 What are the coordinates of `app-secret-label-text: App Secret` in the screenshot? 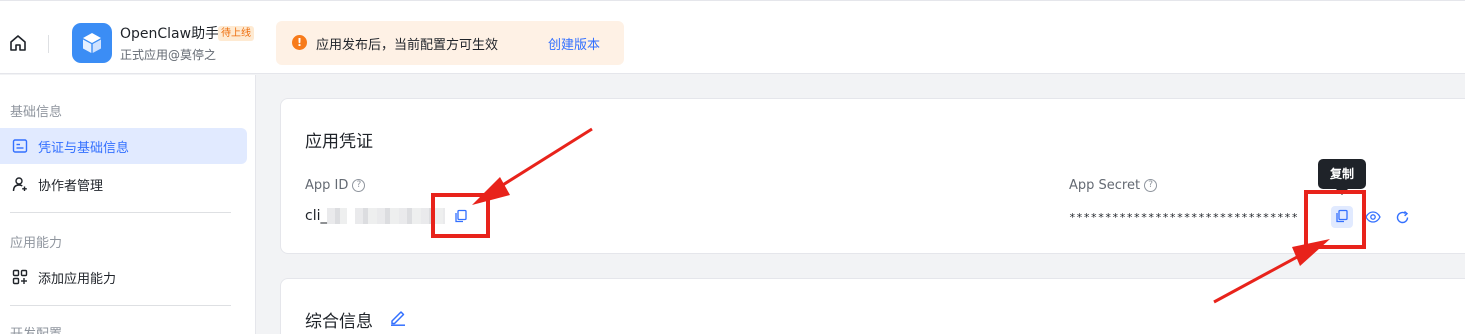 It's located at (1105, 185).